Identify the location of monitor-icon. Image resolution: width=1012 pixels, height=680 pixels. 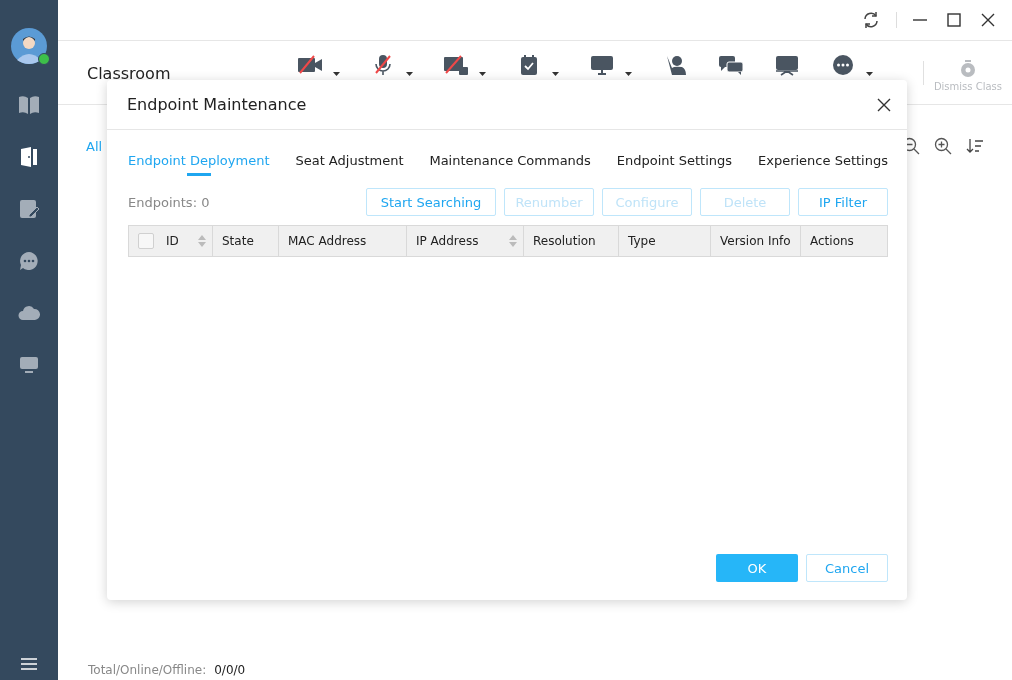
(602, 64).